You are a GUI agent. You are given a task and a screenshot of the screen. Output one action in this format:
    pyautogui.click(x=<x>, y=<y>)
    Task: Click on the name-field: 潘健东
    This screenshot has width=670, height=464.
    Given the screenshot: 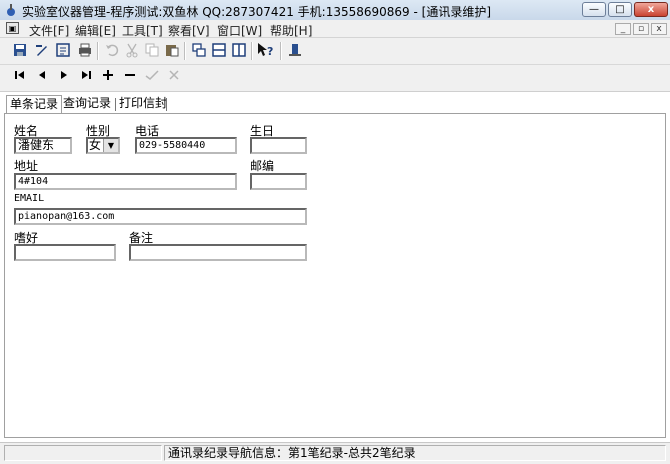 What is the action you would take?
    pyautogui.click(x=43, y=145)
    